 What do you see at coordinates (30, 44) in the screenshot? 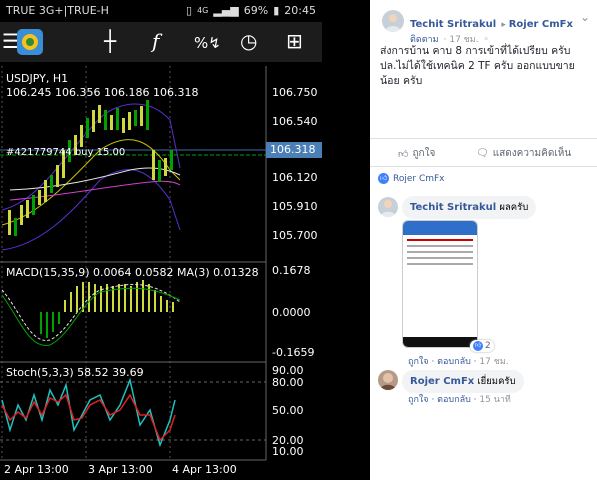
I see `metatrader-logo-icon` at bounding box center [30, 44].